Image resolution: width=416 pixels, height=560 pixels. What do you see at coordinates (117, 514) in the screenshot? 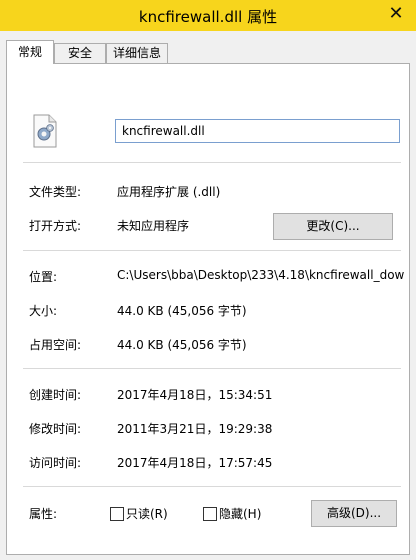
I see `readonly-checkbox` at bounding box center [117, 514].